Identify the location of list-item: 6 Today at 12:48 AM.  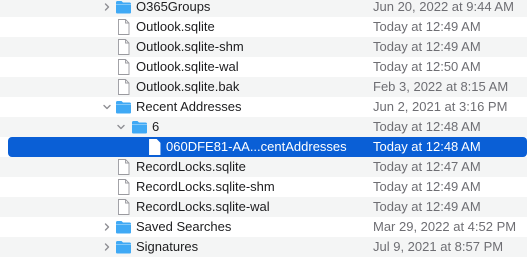
(263, 127).